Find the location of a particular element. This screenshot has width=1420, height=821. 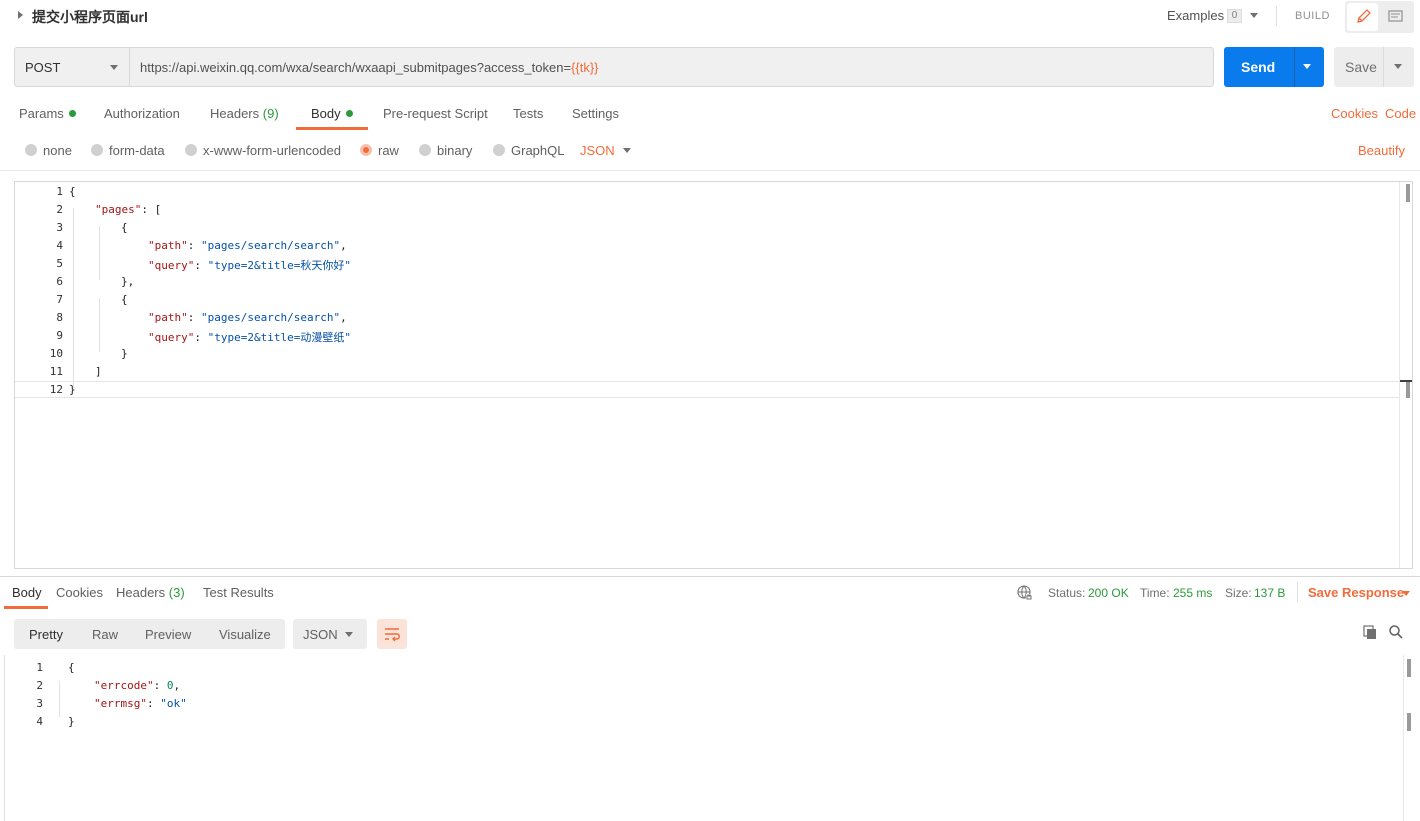

response-tab-body: Body is located at coordinates (27, 592).